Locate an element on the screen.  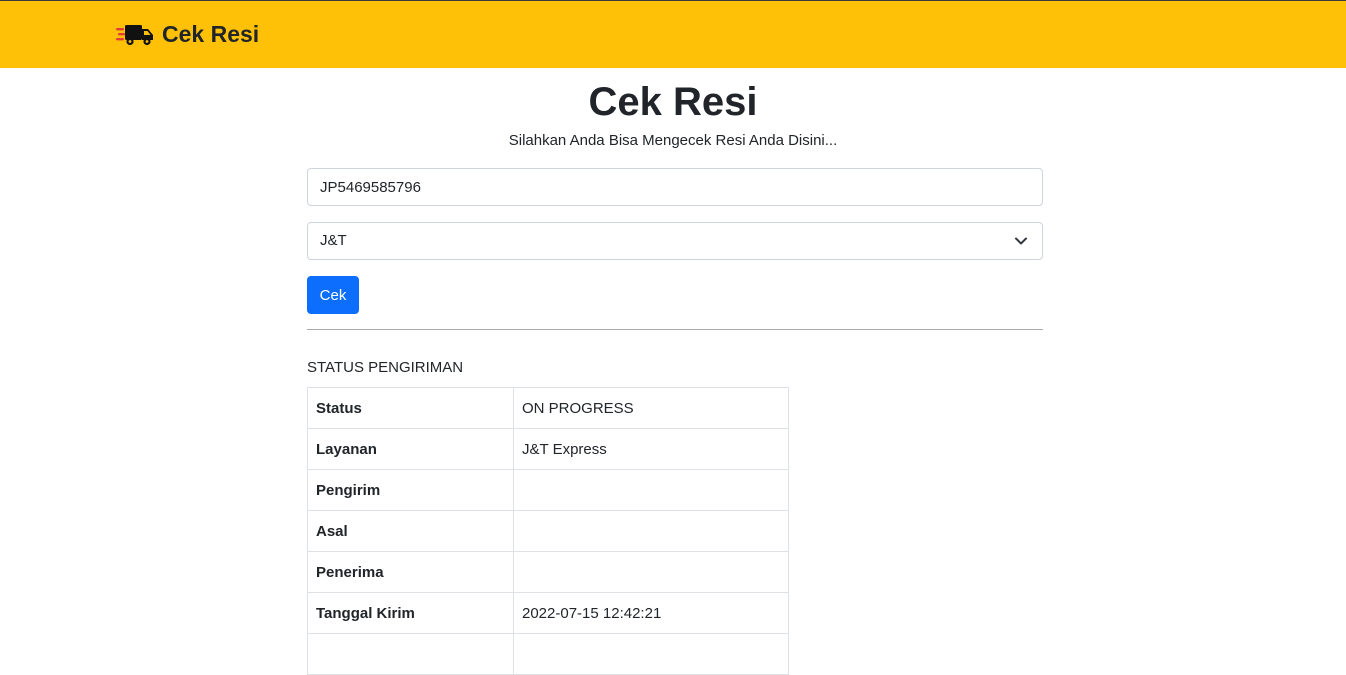
resi-input is located at coordinates (675, 187).